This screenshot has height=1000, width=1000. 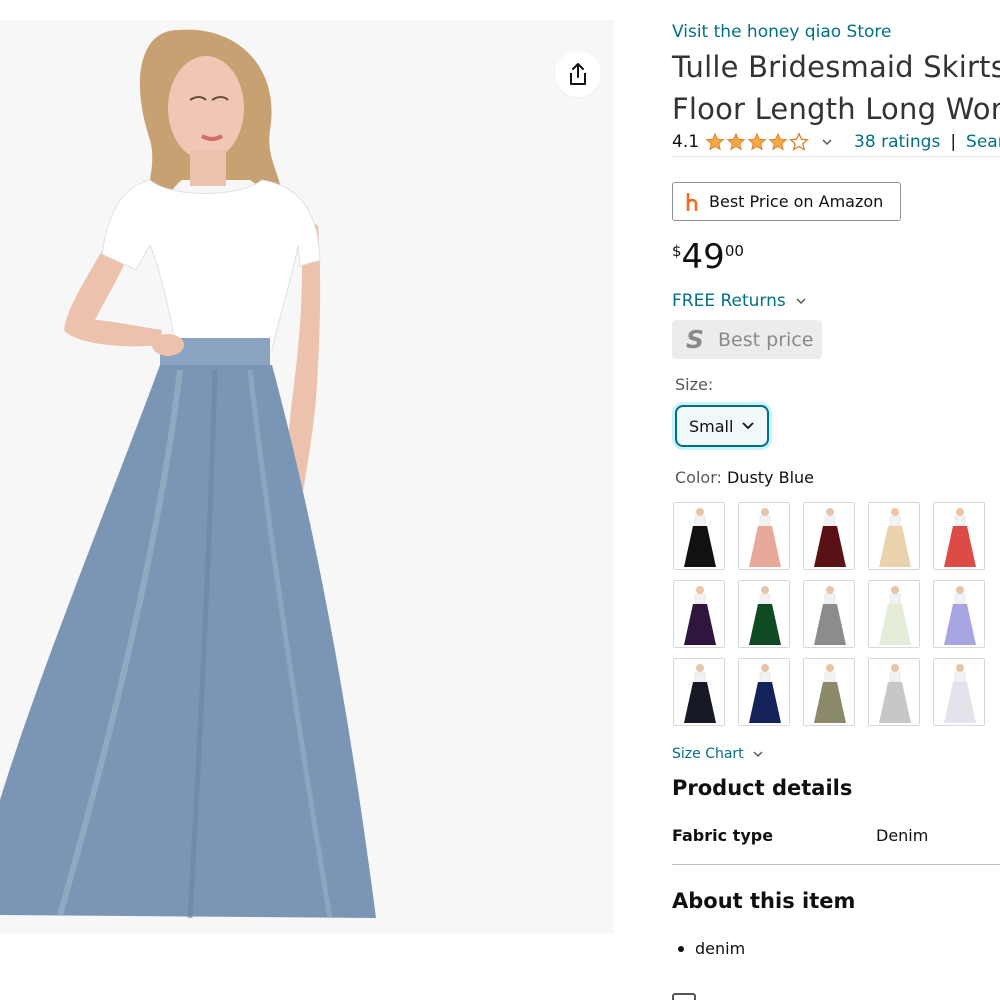 I want to click on product-title-line-1: Tulle Bridesmaid Skirts, so click(x=836, y=67).